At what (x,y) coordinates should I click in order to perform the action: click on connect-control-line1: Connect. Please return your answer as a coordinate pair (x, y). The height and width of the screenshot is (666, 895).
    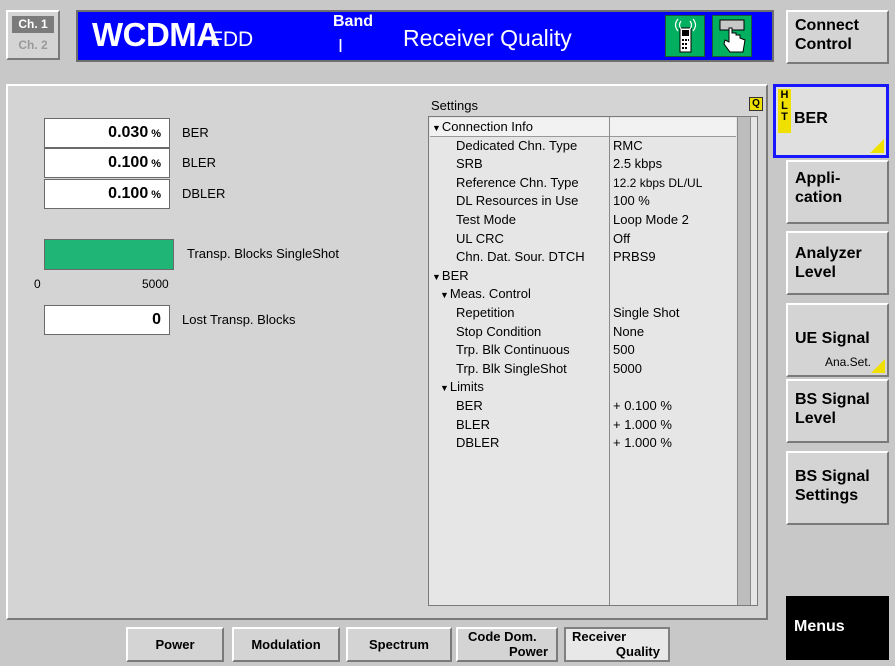
    Looking at the image, I should click on (827, 25).